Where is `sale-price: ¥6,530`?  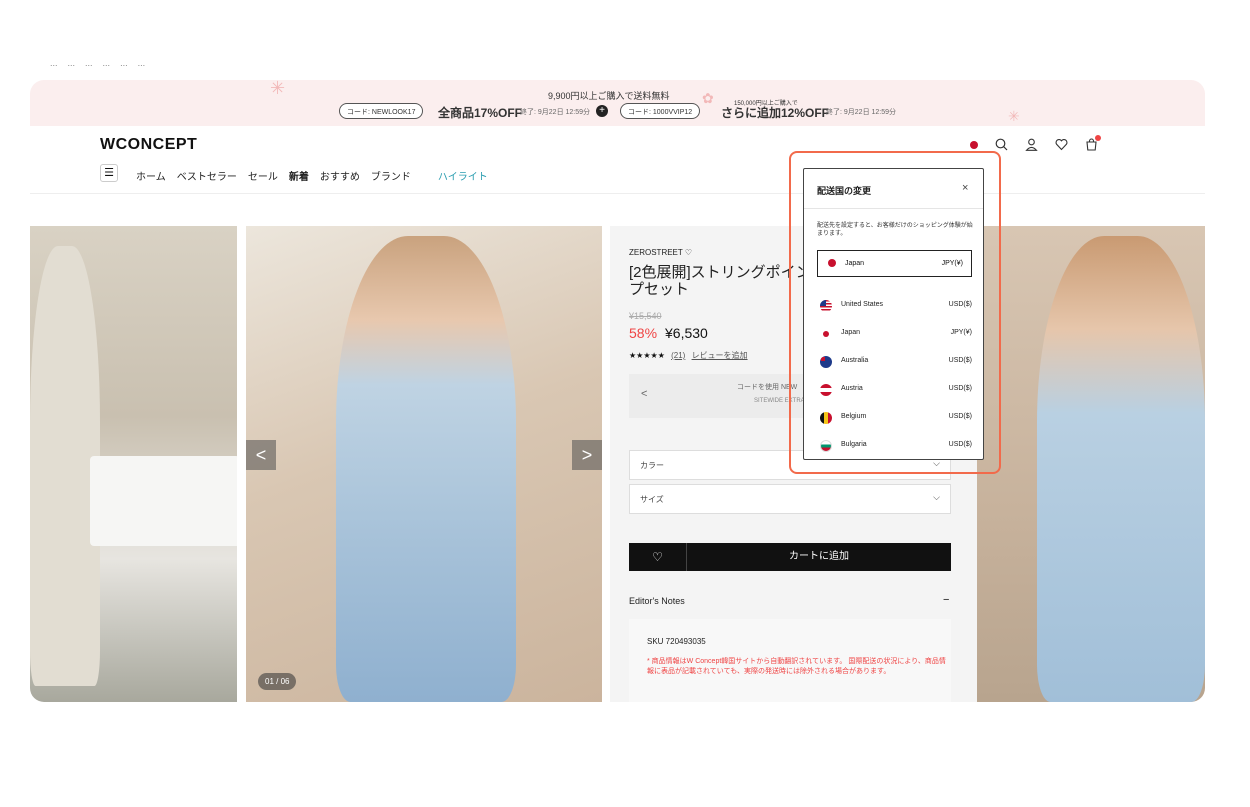 sale-price: ¥6,530 is located at coordinates (686, 333).